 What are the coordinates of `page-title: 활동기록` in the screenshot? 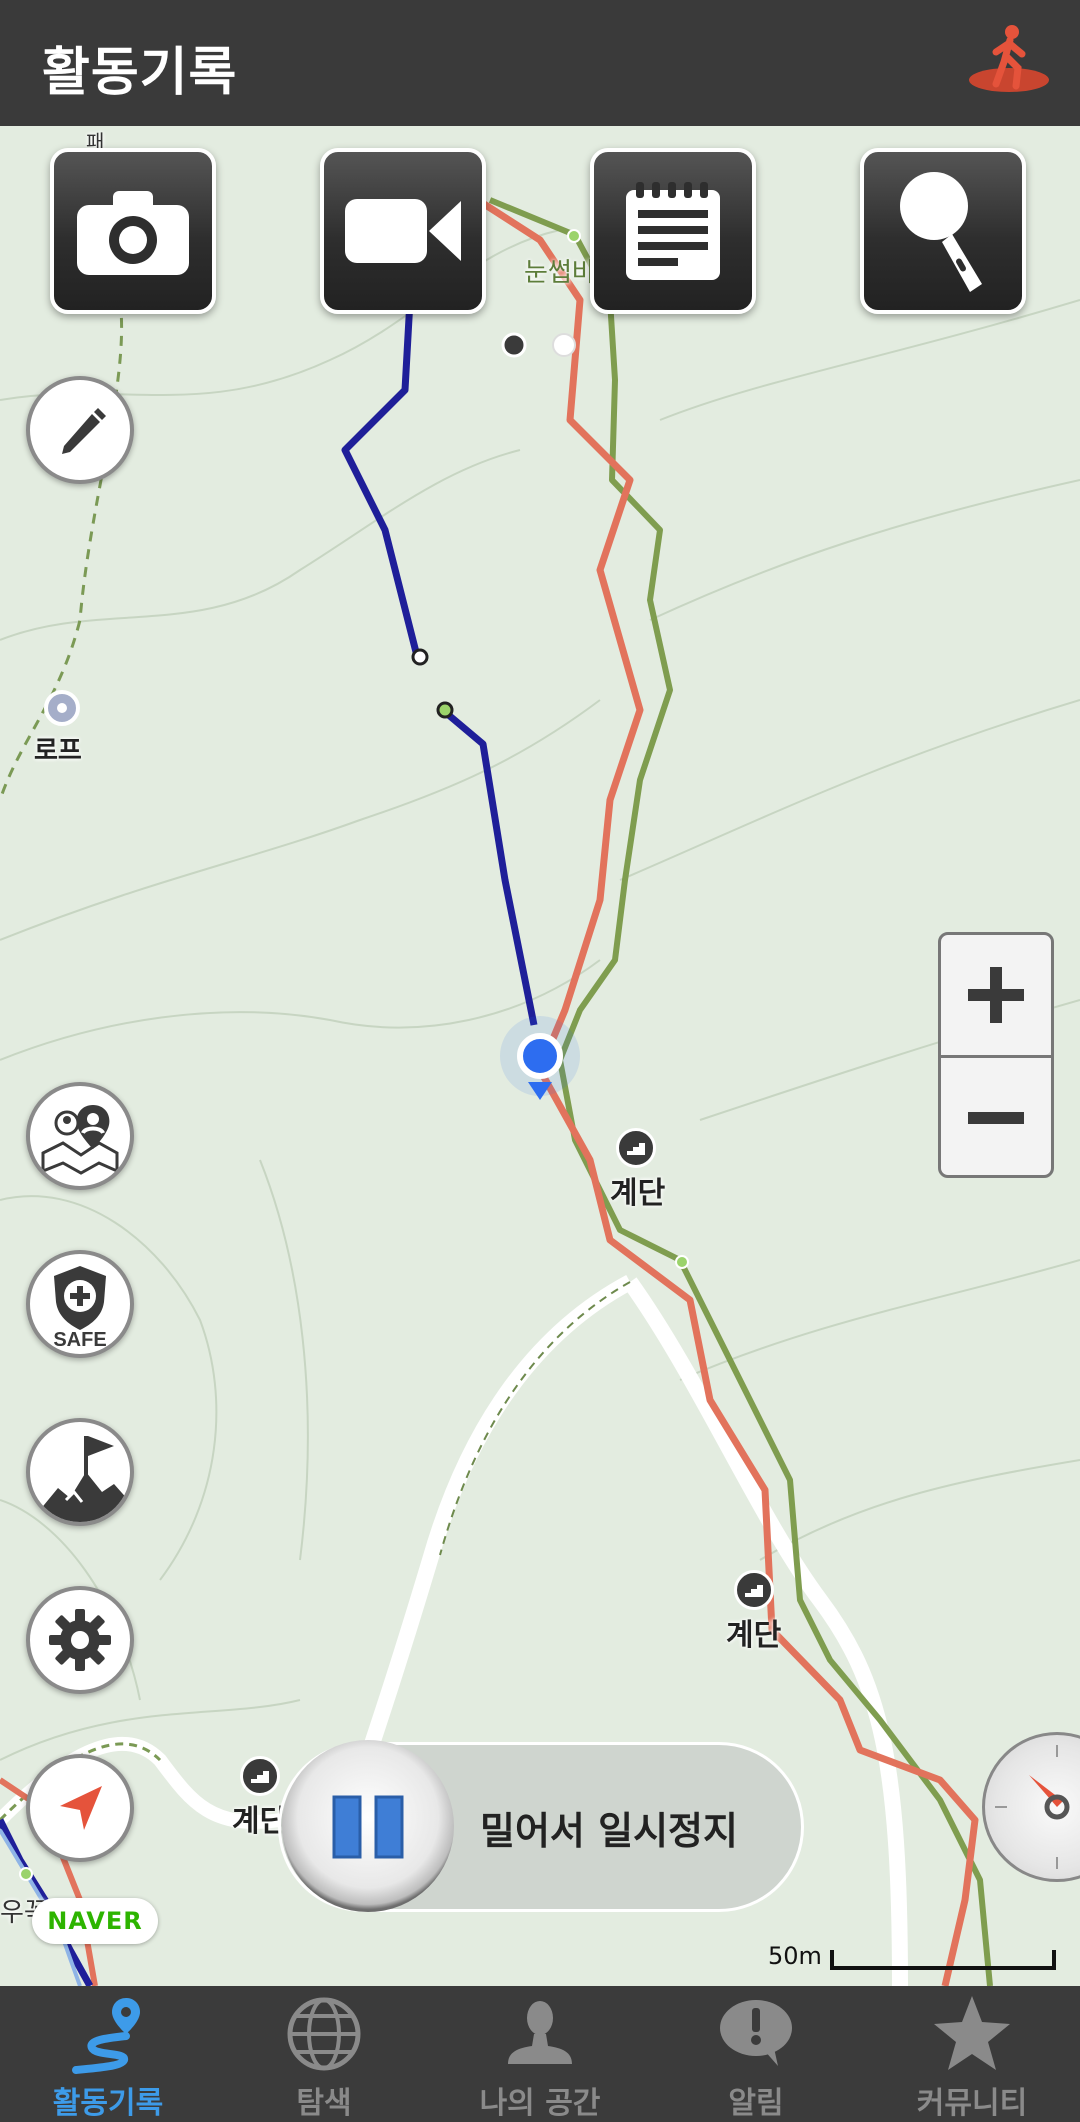 It's located at (140, 73).